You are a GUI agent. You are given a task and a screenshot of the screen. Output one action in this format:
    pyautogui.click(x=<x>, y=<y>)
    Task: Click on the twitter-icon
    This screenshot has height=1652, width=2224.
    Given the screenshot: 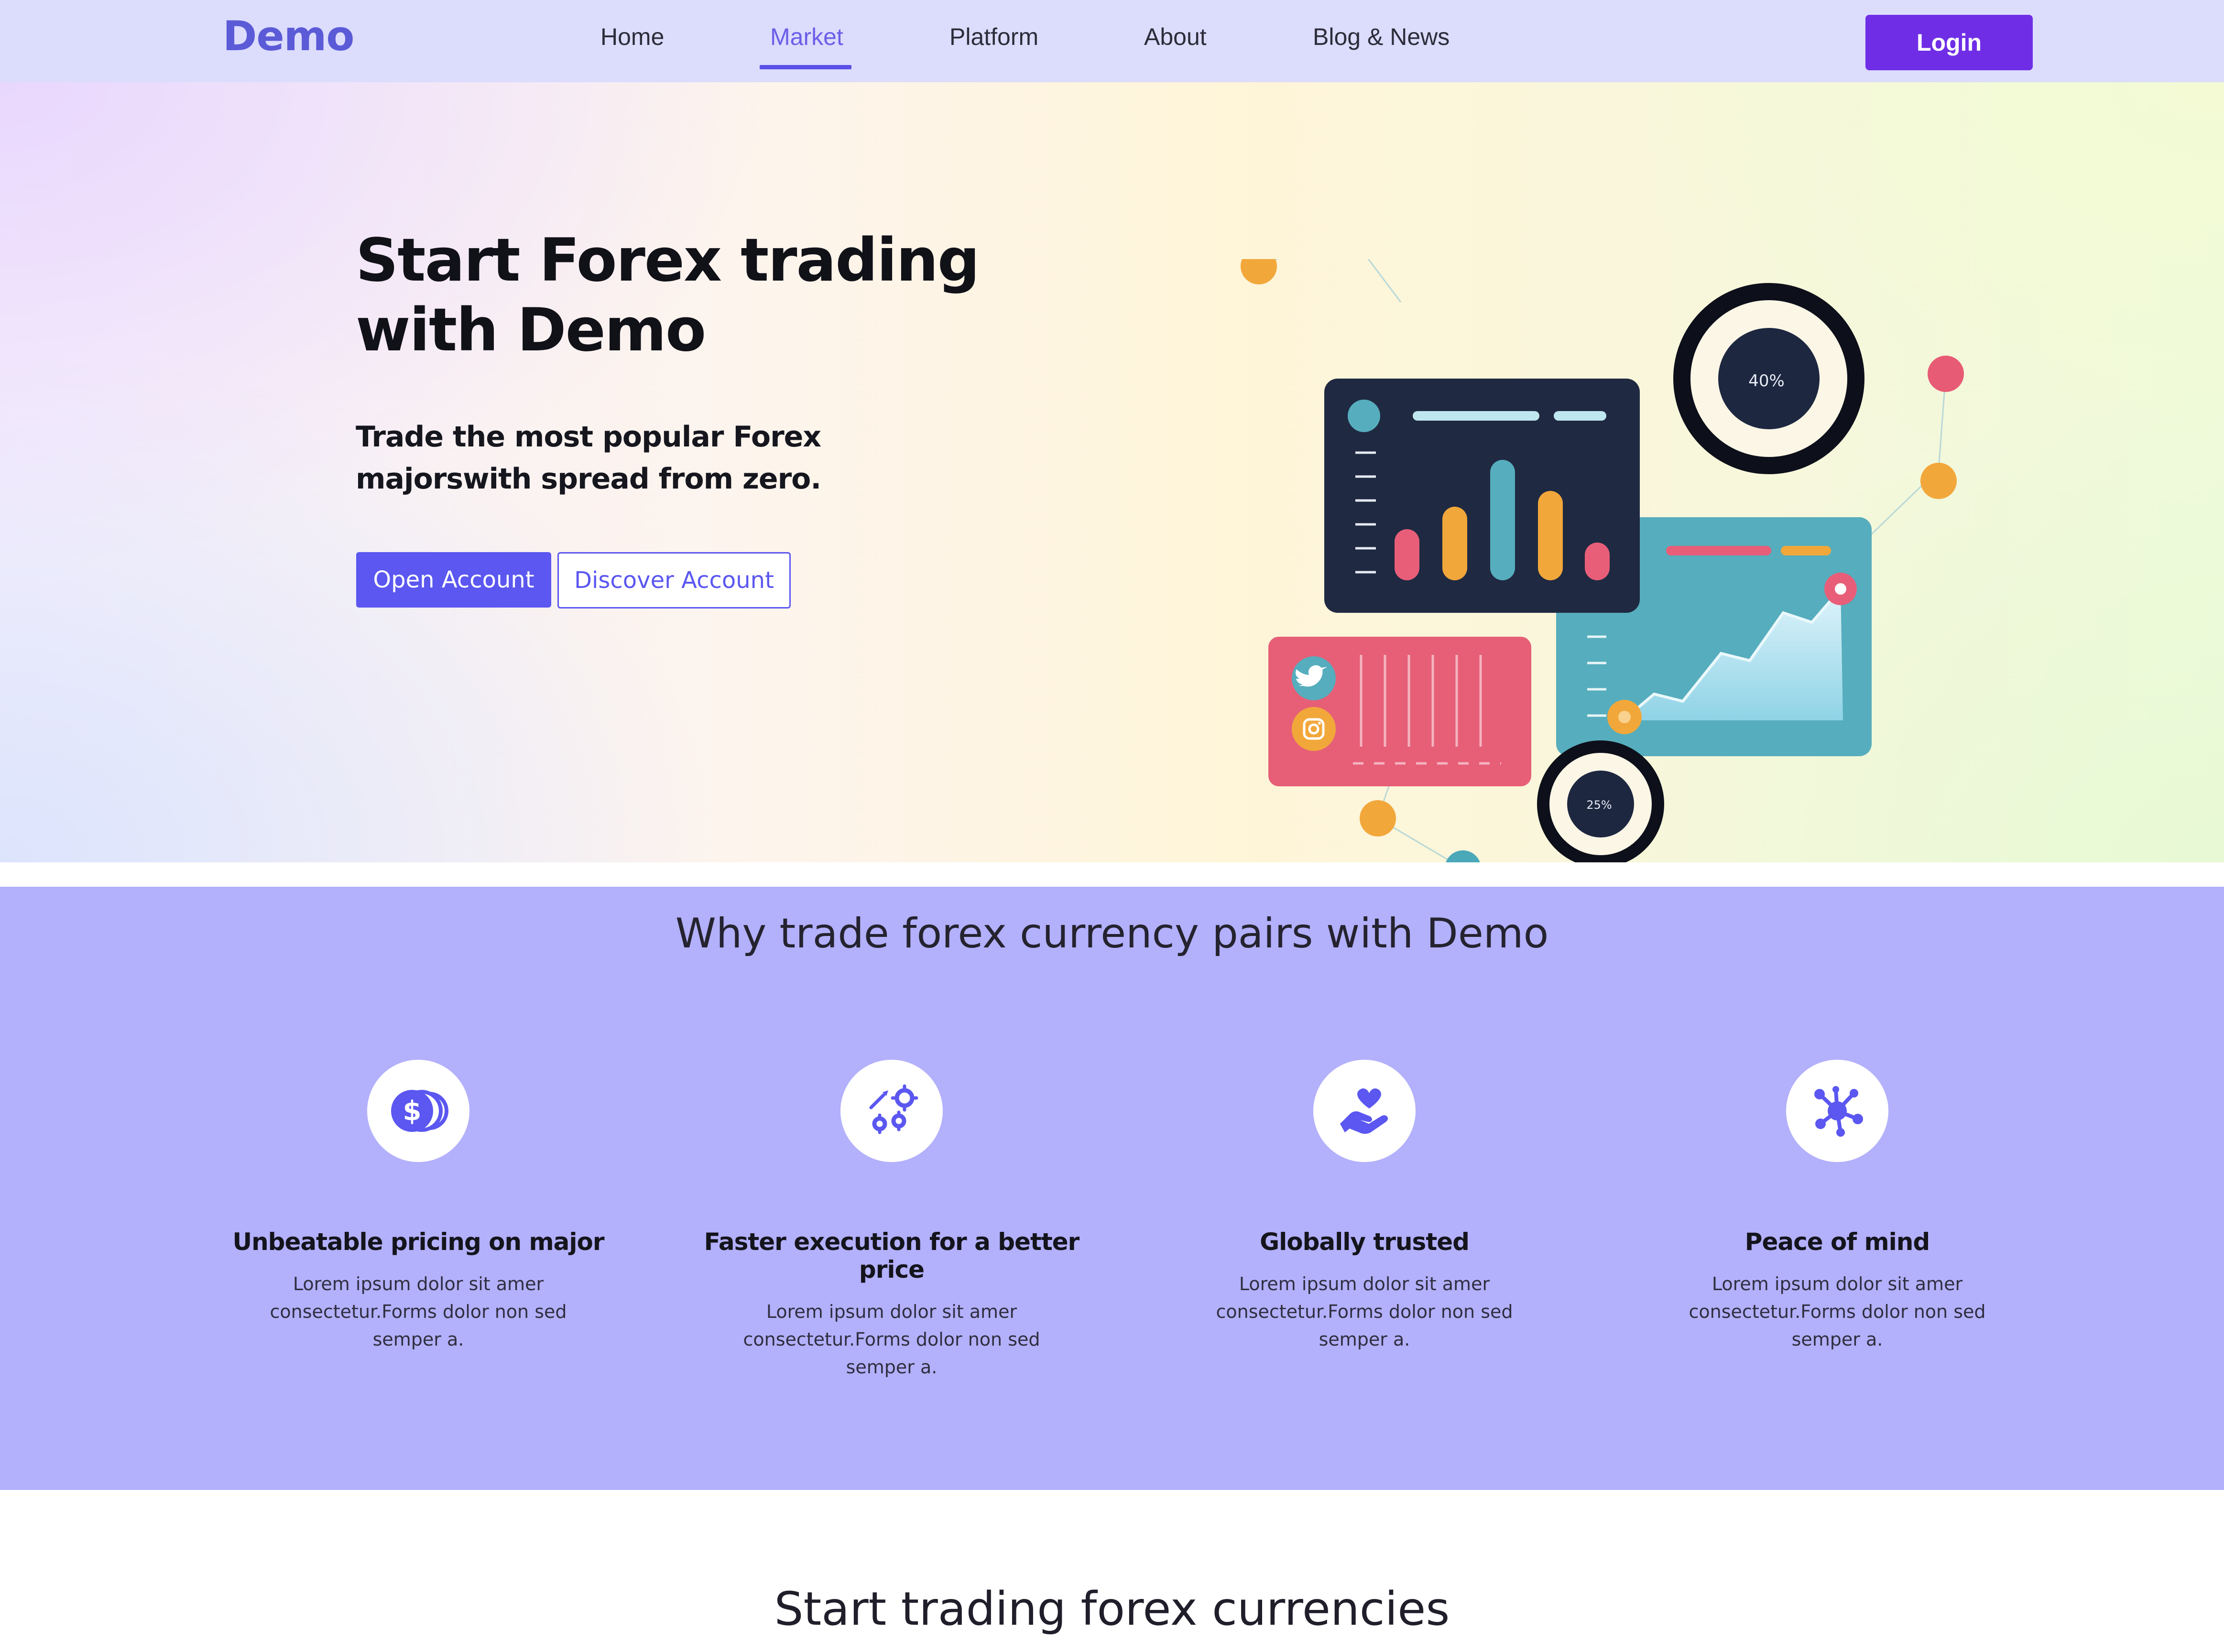 What is the action you would take?
    pyautogui.click(x=1314, y=678)
    